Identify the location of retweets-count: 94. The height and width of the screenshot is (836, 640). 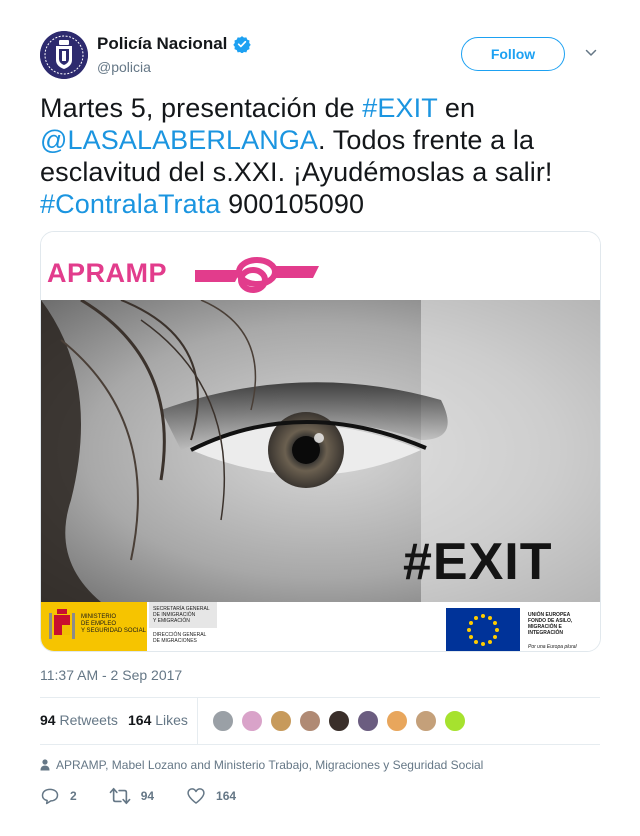
(48, 720).